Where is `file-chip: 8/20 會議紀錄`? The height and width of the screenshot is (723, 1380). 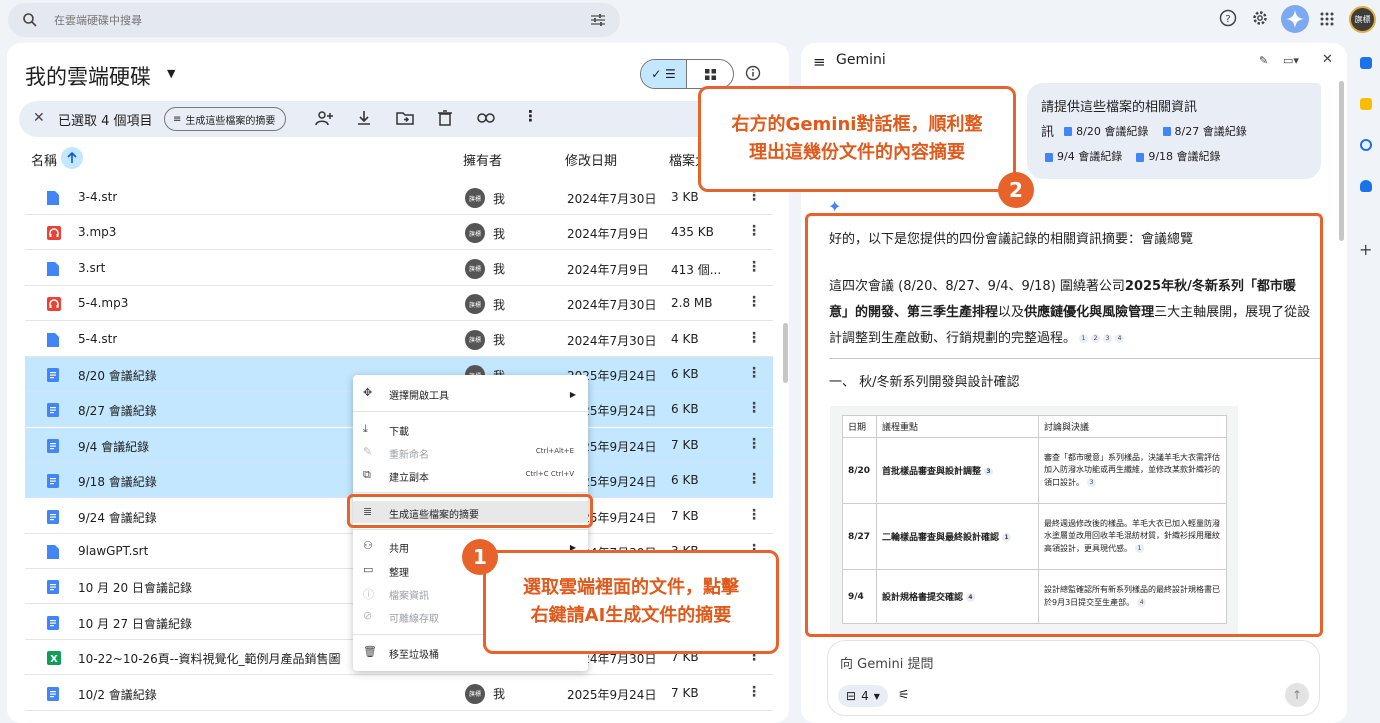
file-chip: 8/20 會議紀錄 is located at coordinates (1106, 131).